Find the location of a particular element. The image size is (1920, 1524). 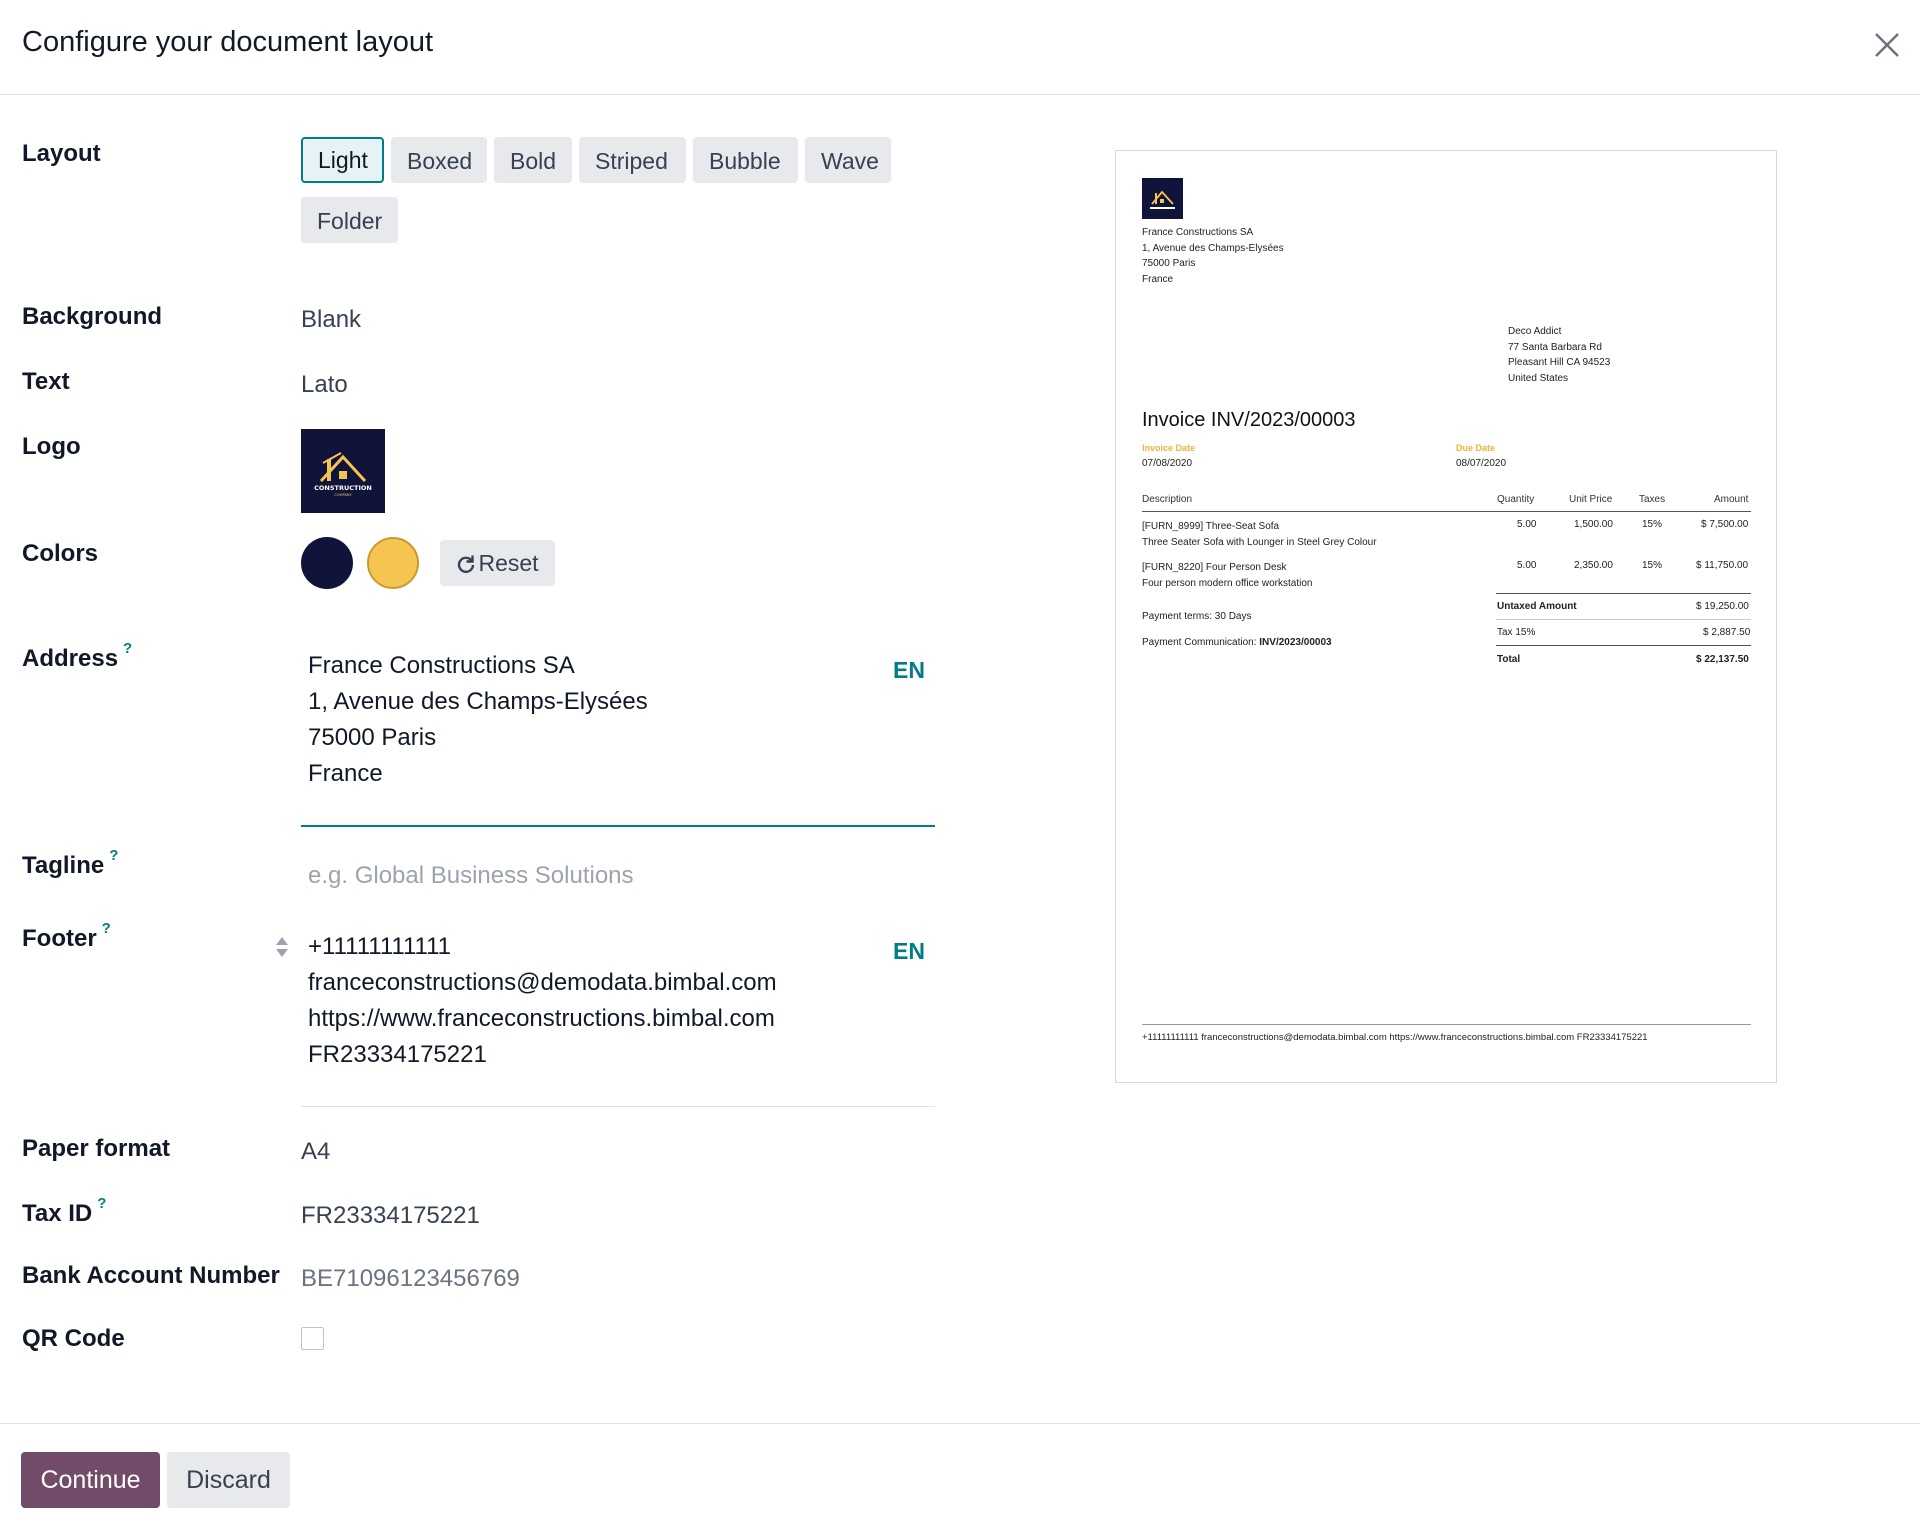

tagline-help-icon: ? is located at coordinates (113, 855).